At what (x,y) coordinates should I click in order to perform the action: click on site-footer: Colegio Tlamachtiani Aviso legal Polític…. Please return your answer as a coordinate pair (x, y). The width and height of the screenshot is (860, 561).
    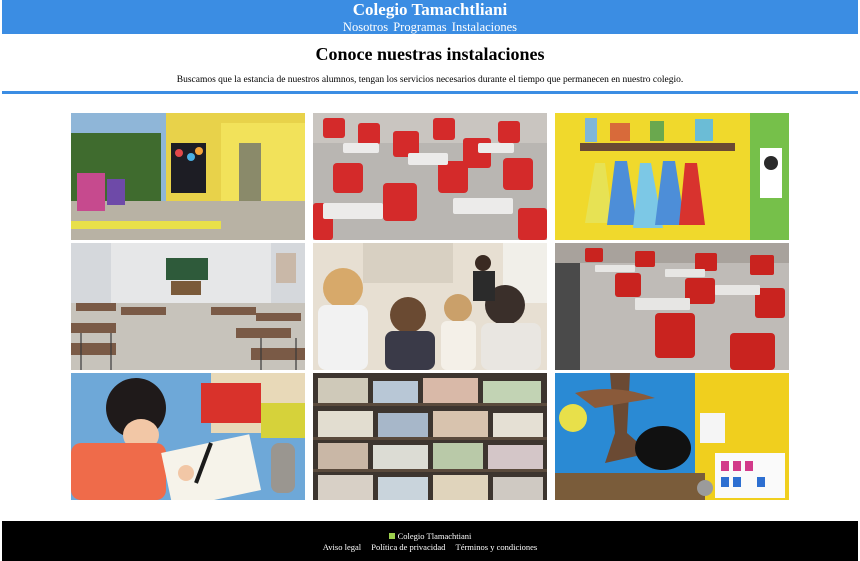
    Looking at the image, I should click on (430, 541).